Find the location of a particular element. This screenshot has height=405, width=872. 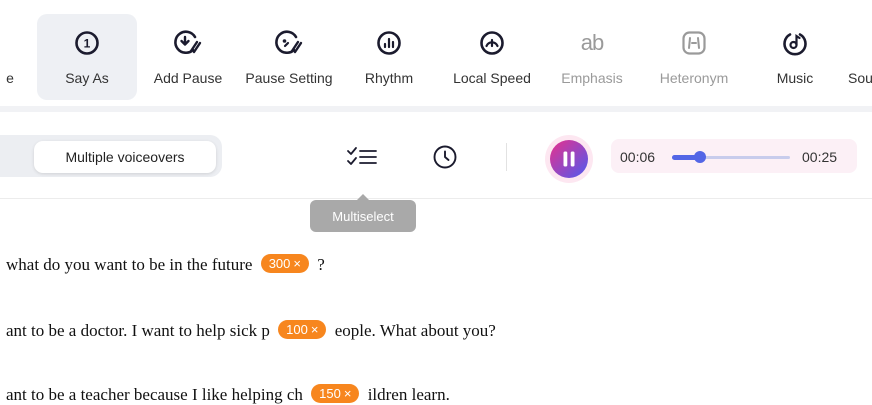

toolbar-item-emphasis: ab Emphasis is located at coordinates (592, 57).